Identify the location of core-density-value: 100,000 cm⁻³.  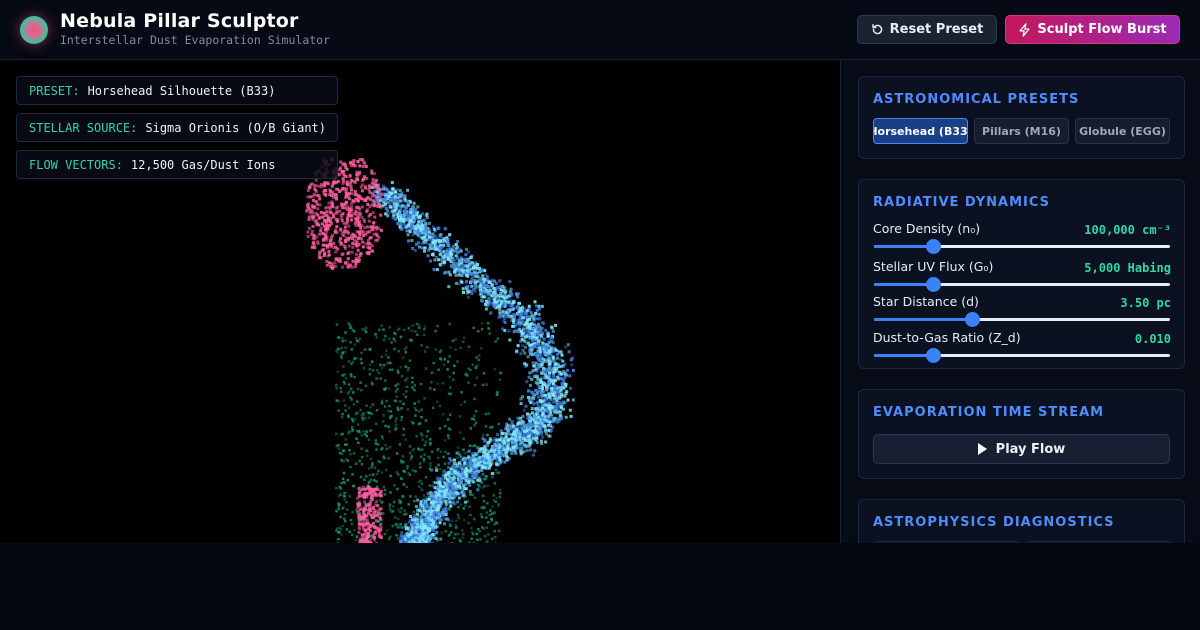
(1127, 230).